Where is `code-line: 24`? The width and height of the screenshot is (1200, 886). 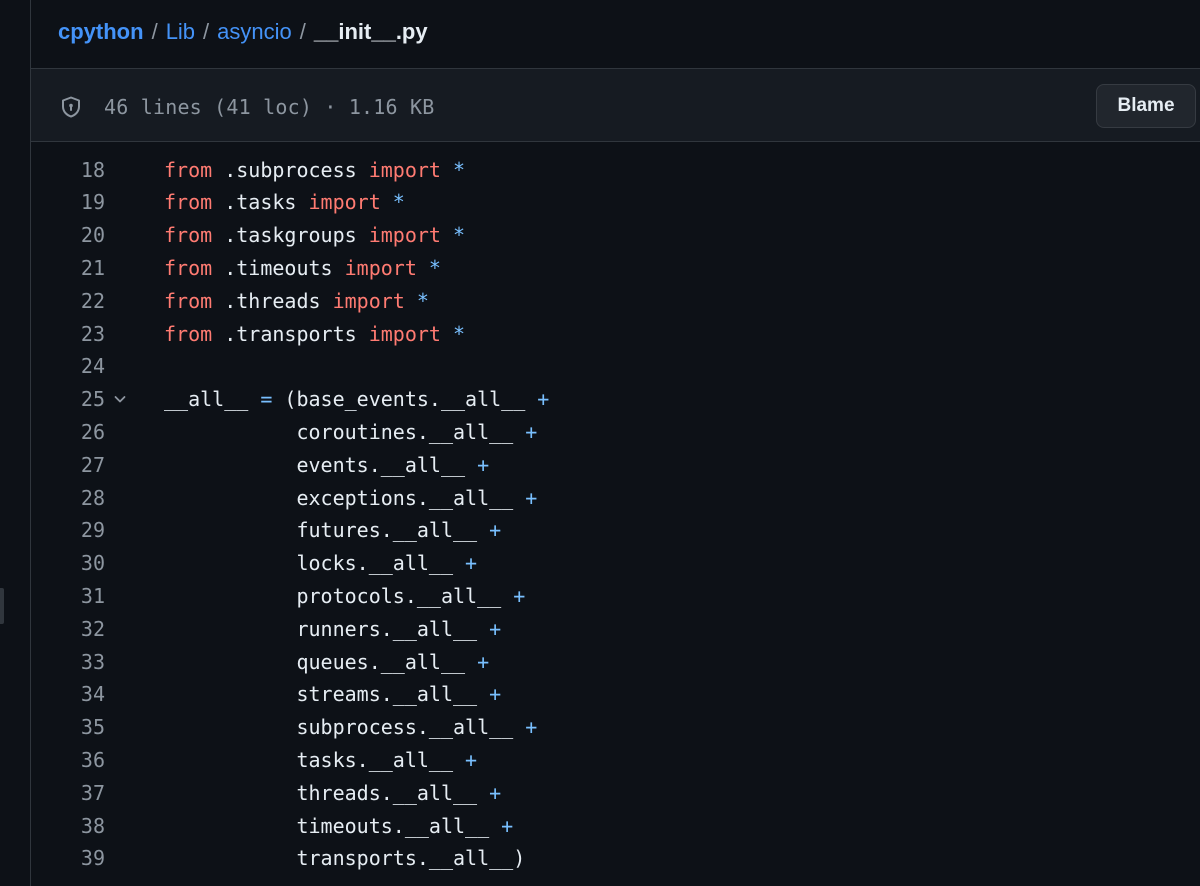
code-line: 24 is located at coordinates (615, 366).